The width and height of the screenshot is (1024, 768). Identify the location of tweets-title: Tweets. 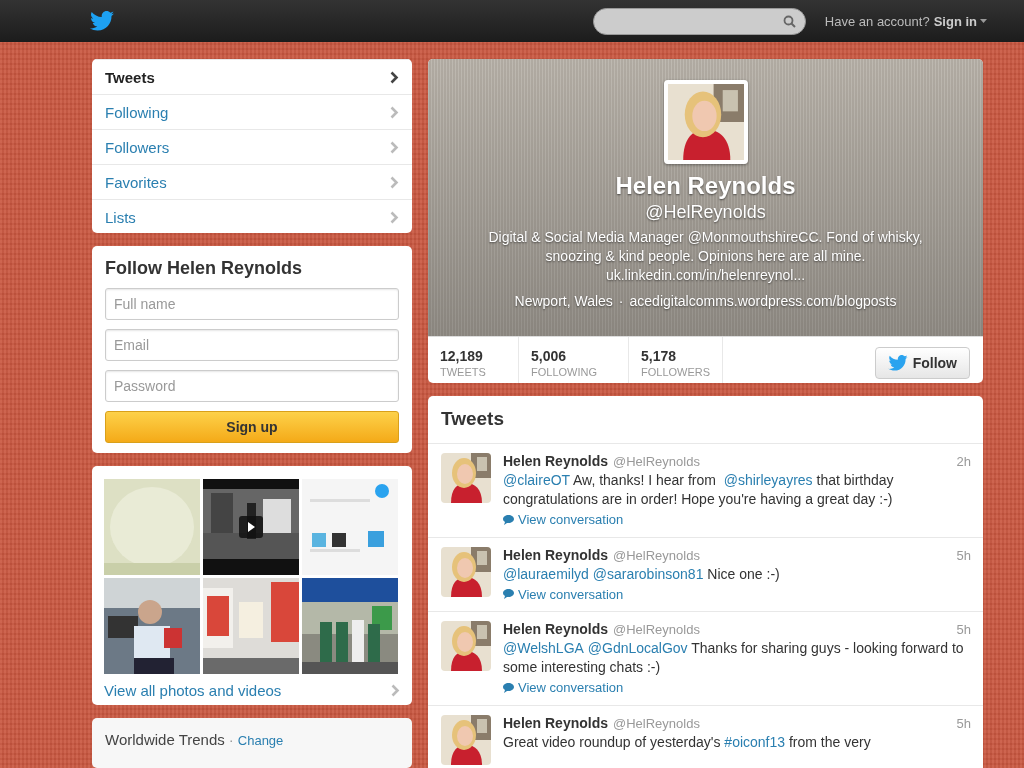
(705, 420).